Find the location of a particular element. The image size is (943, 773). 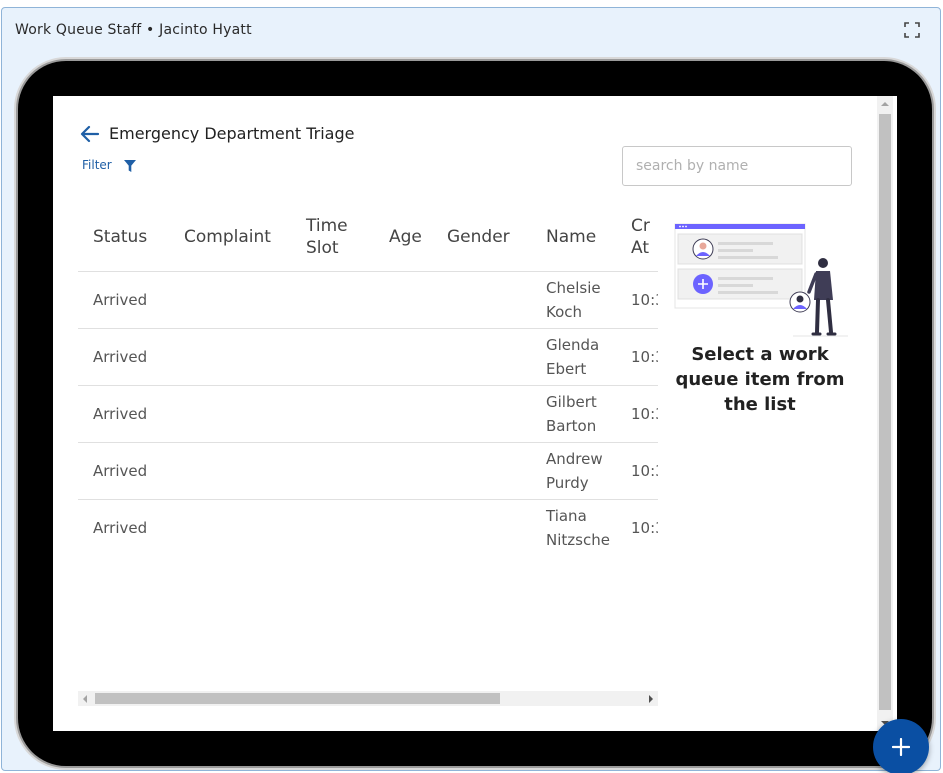

empty-state-line: queue item from is located at coordinates (760, 379).